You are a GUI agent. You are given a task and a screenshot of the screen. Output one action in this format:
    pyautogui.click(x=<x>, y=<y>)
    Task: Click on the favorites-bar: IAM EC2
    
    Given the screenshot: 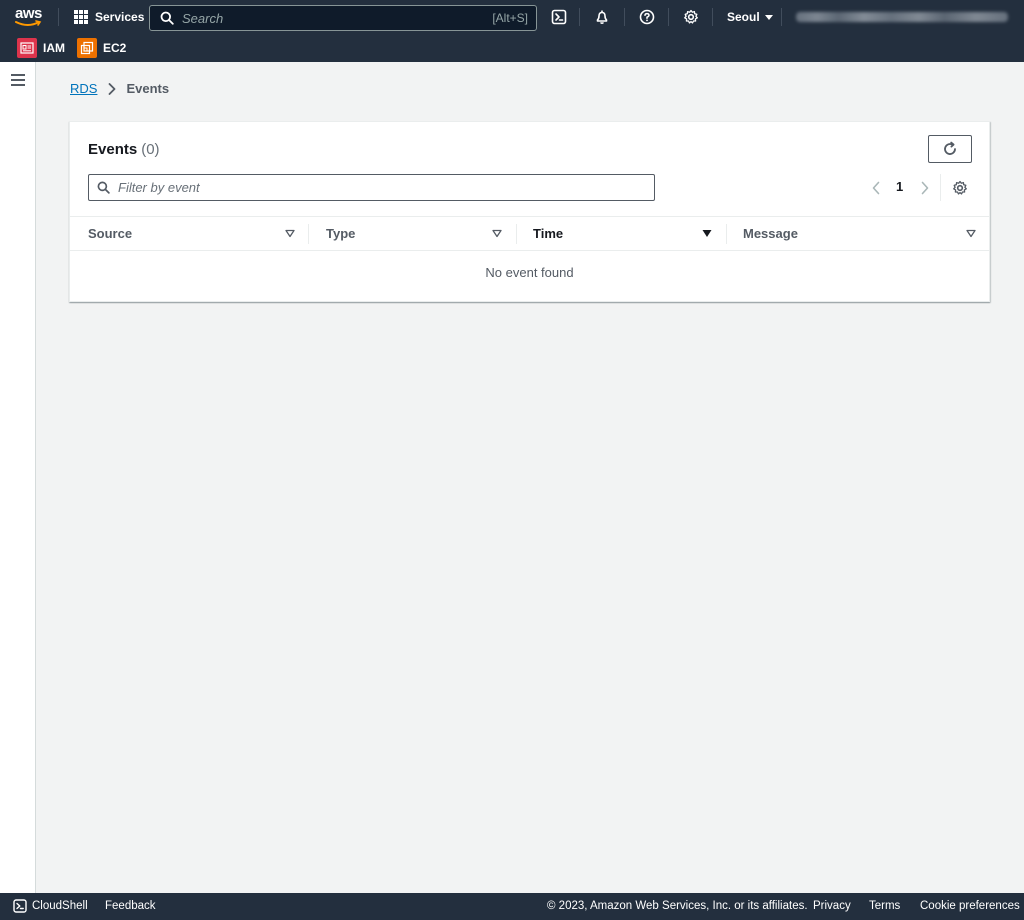 What is the action you would take?
    pyautogui.click(x=512, y=48)
    